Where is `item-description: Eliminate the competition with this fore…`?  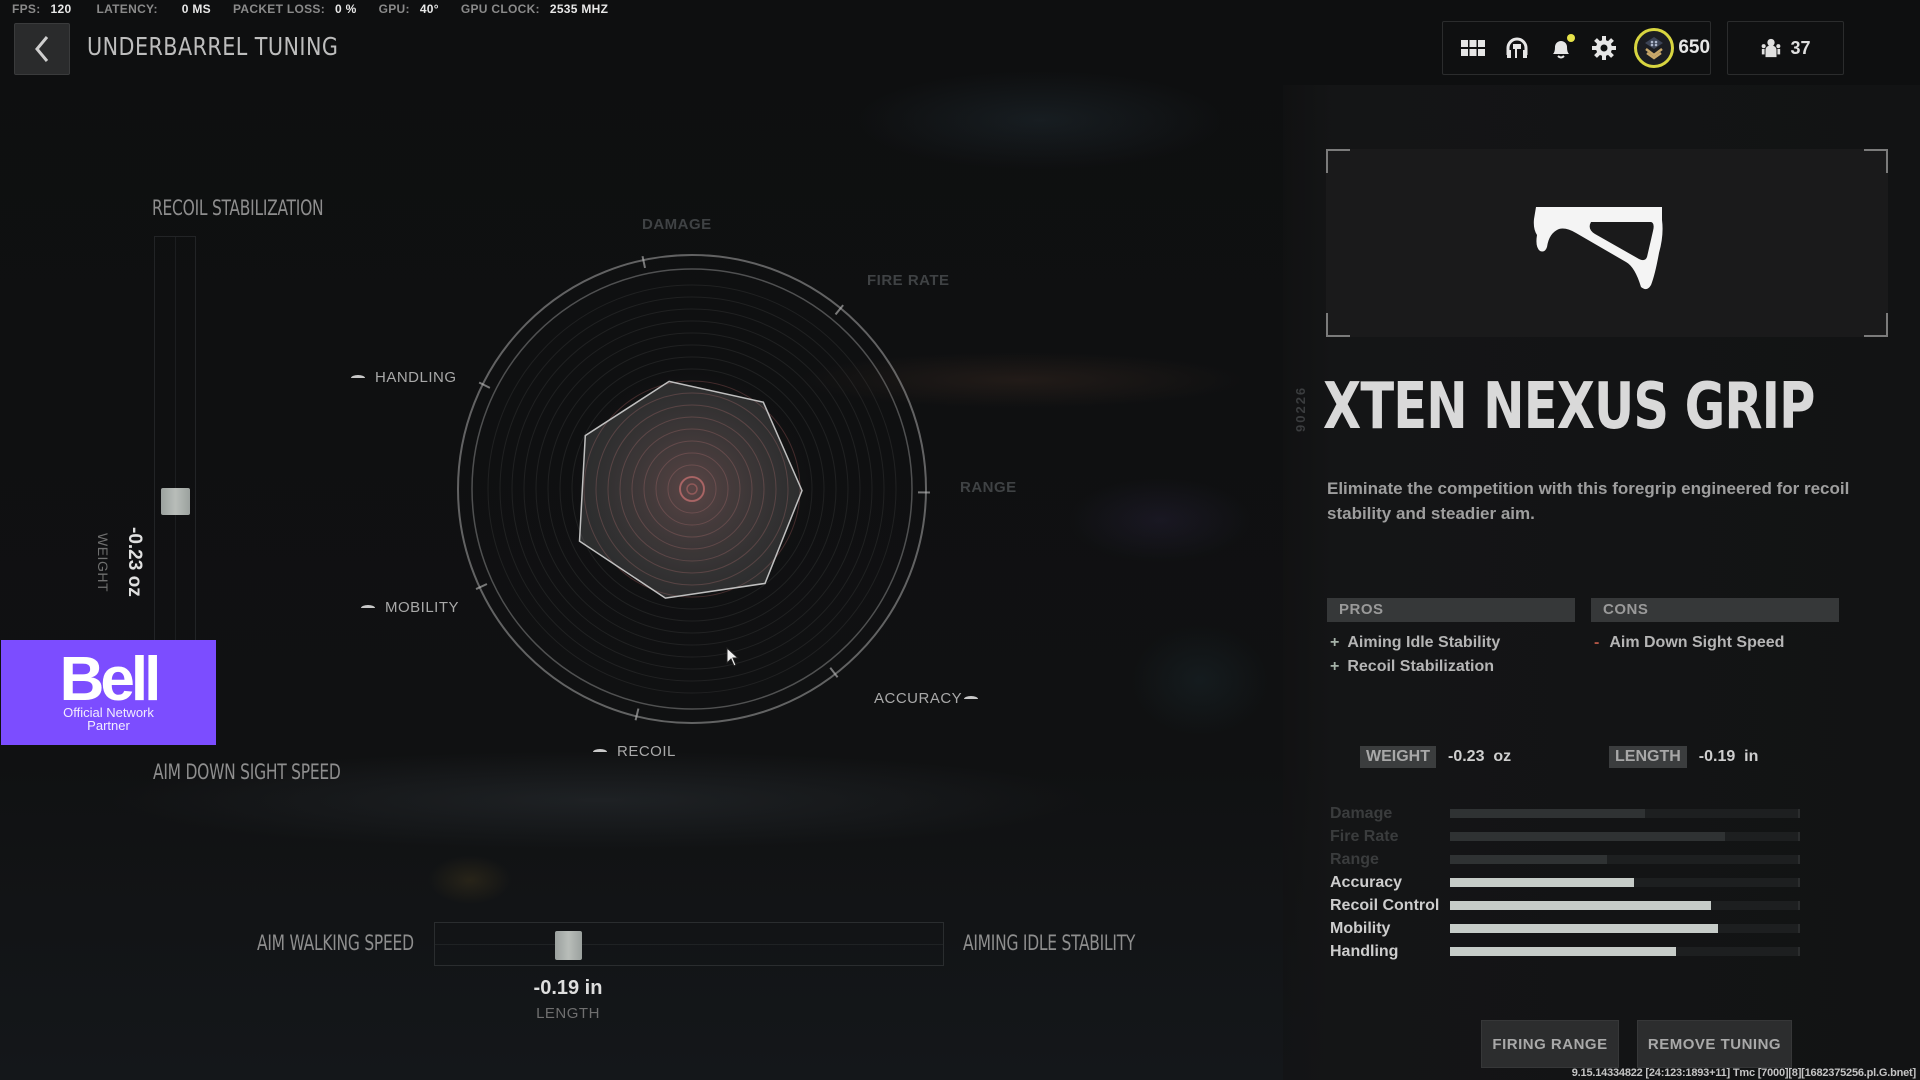
item-description: Eliminate the competition with this fore… is located at coordinates (1588, 501).